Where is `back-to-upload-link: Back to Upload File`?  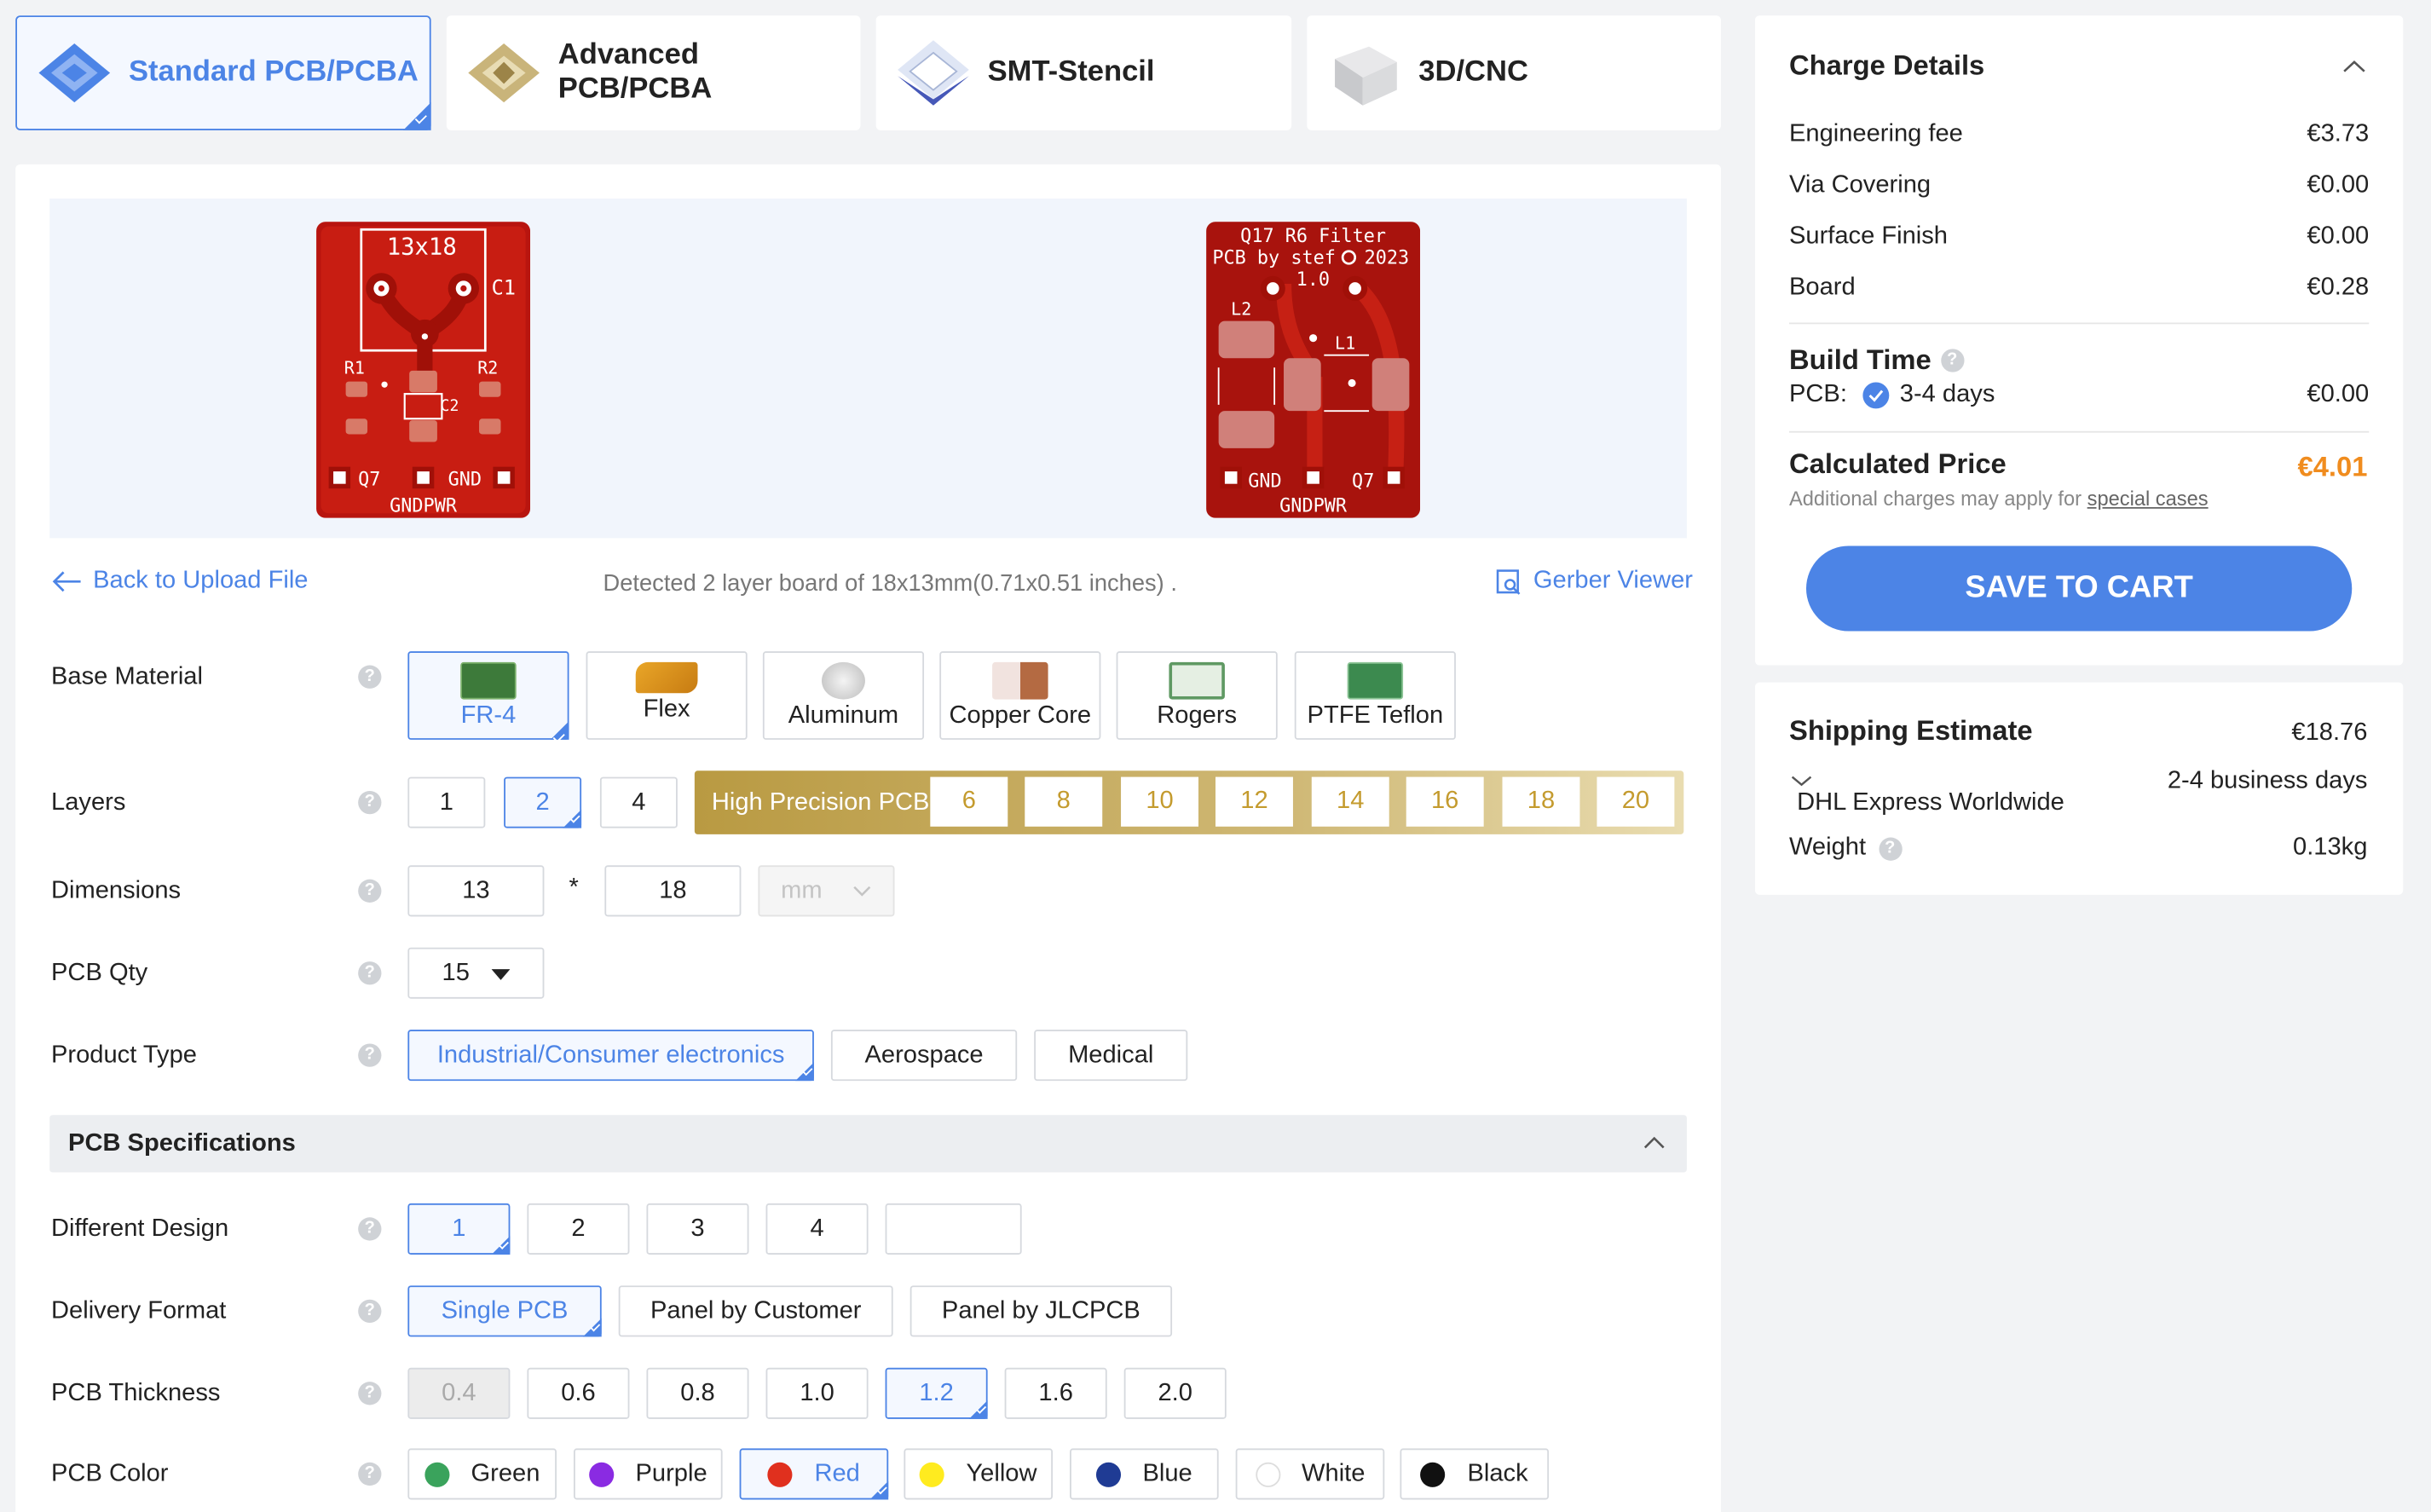
back-to-upload-link: Back to Upload File is located at coordinates (178, 582).